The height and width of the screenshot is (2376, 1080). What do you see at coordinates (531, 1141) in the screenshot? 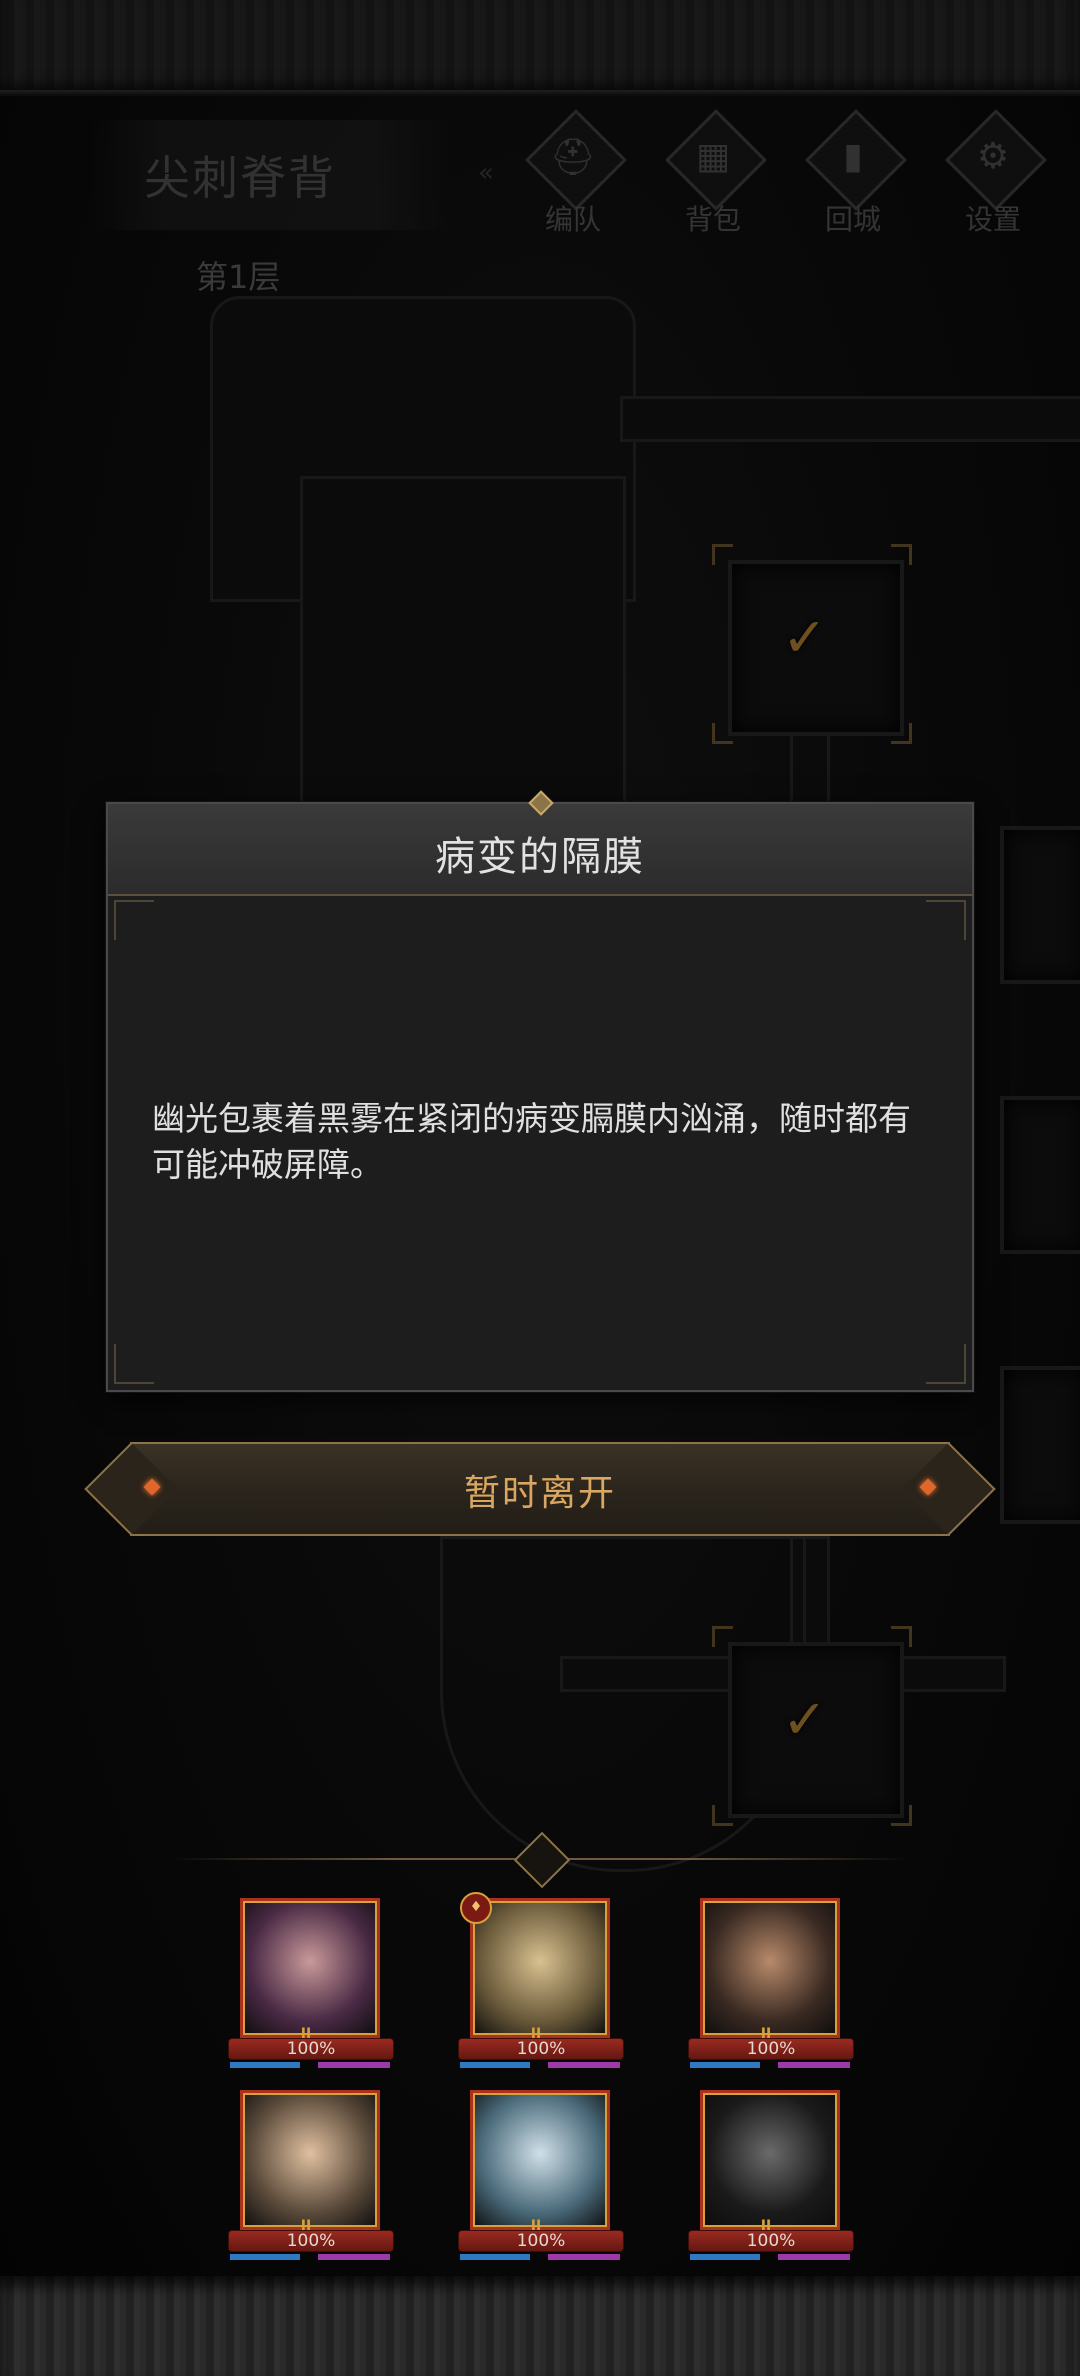
I see `dialog-description: 幽光包裹着黑雾在紧闭的病变膈膜内汹涌，随时都有可能冲破屏障。` at bounding box center [531, 1141].